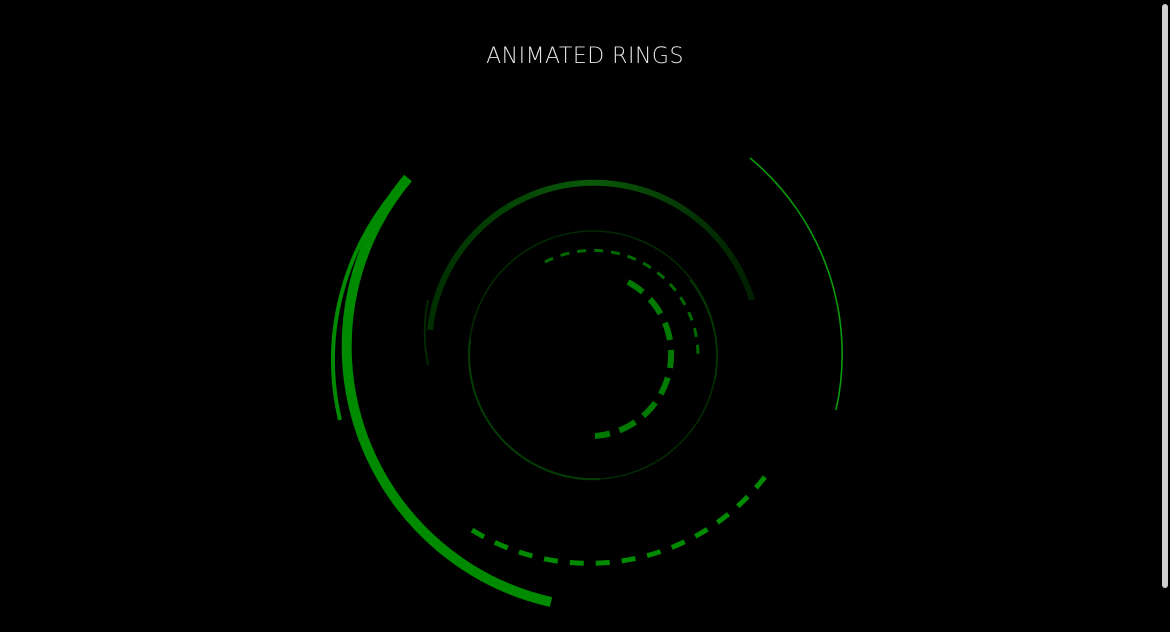 The height and width of the screenshot is (632, 1170). Describe the element at coordinates (534, 410) in the screenshot. I see `inner-dim-ring-highlight` at that location.